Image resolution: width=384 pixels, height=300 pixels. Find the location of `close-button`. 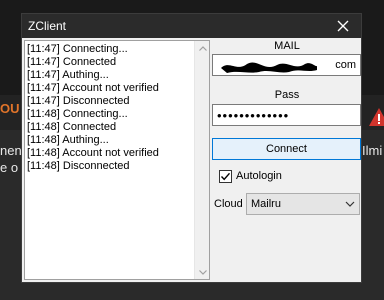

close-button is located at coordinates (343, 26).